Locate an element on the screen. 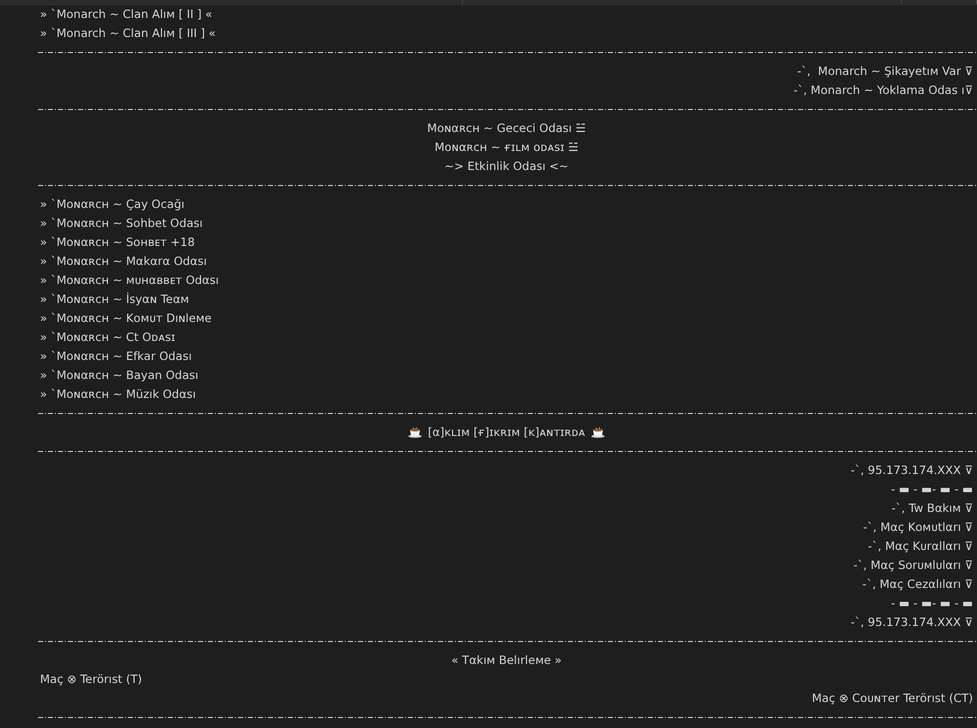 The width and height of the screenshot is (977, 728). channel-name: » `Mᴏɴαʀᴄʜ ~ İsyαɴ Teαᴍ is located at coordinates (115, 299).